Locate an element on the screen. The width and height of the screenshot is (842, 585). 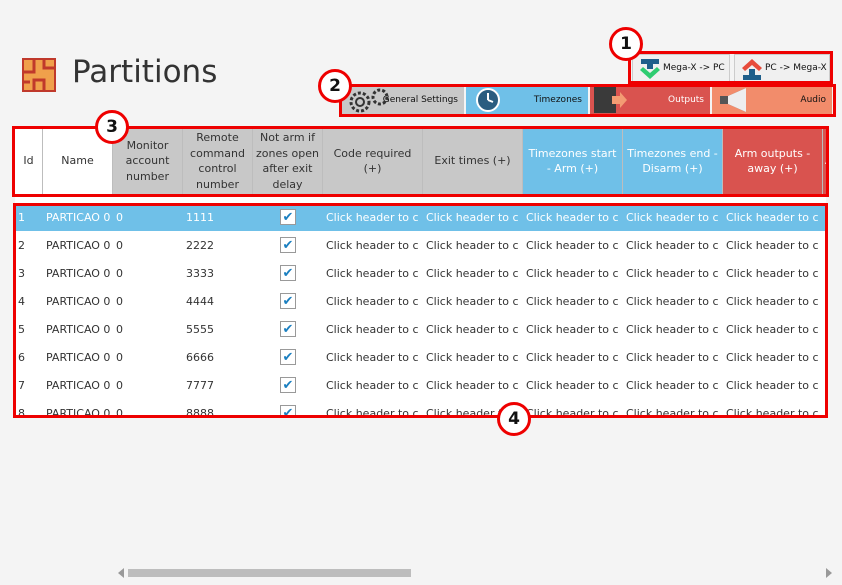
cell-remote-command: 3333 is located at coordinates (218, 273).